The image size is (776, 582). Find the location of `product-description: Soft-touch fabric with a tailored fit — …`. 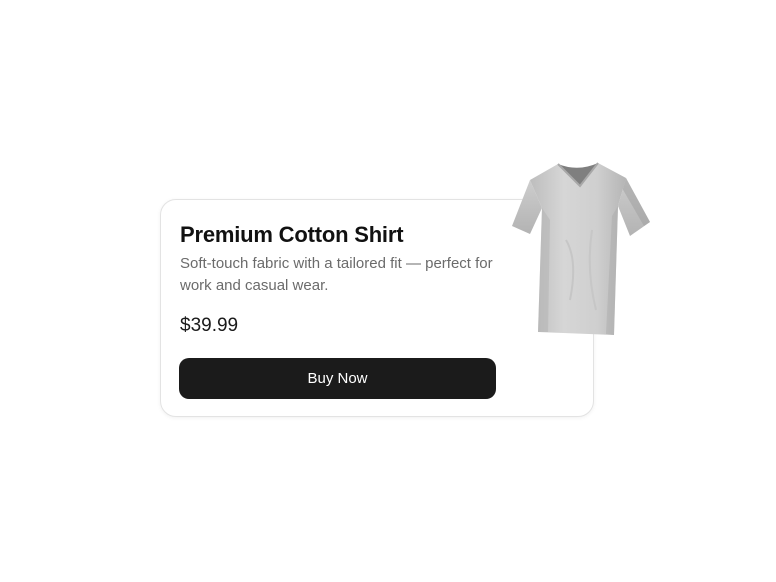

product-description: Soft-touch fabric with a tailored fit — … is located at coordinates (336, 274).